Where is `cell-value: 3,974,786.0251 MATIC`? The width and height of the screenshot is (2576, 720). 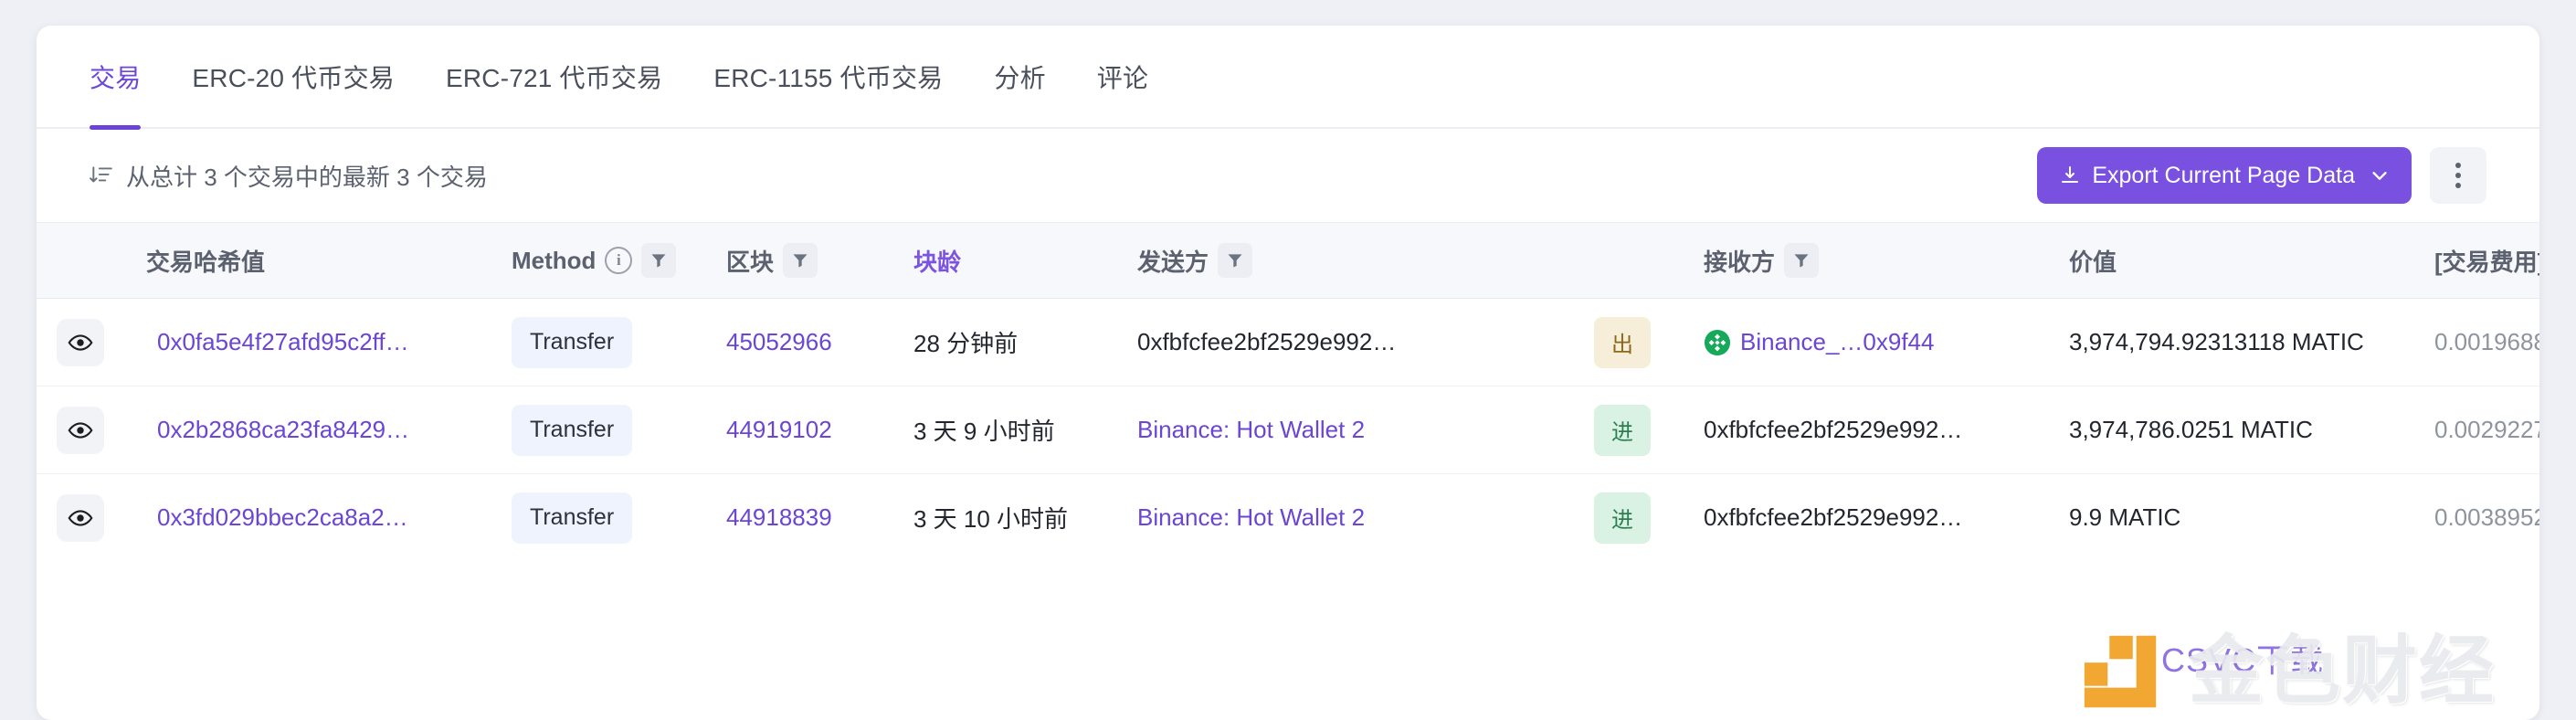 cell-value: 3,974,786.0251 MATIC is located at coordinates (2251, 430).